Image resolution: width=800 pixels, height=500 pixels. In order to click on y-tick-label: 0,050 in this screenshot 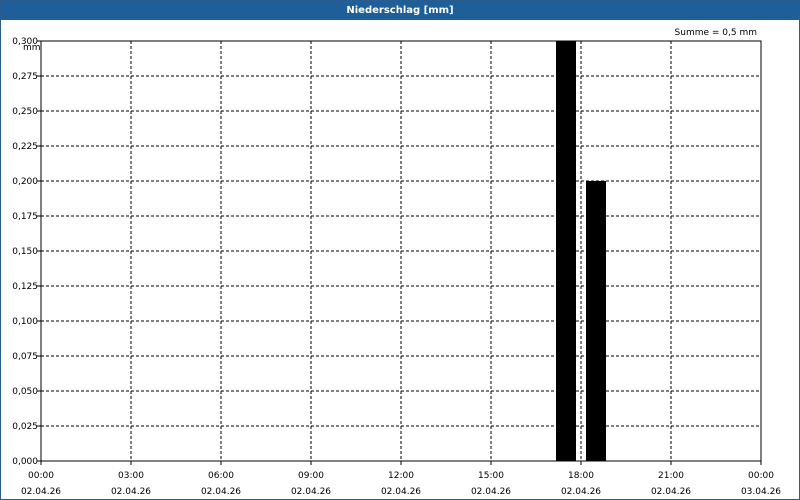, I will do `click(25, 392)`.